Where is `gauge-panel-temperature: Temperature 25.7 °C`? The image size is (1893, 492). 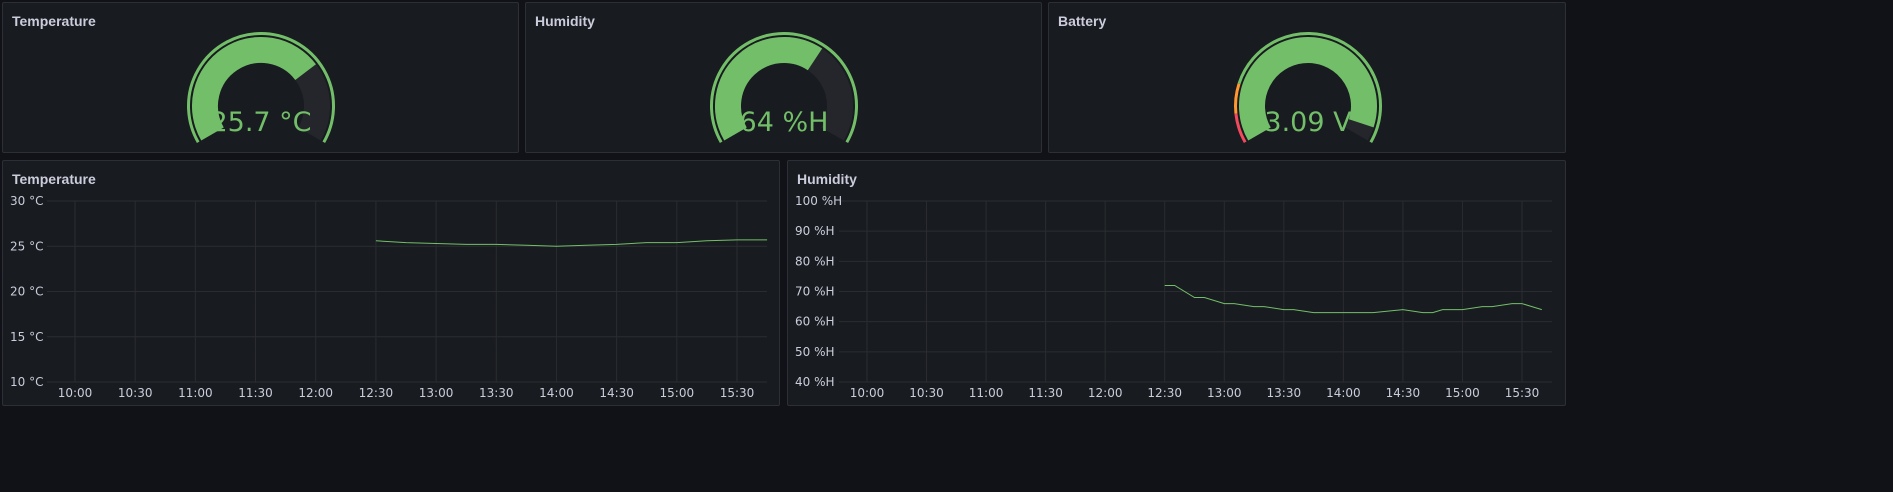
gauge-panel-temperature: Temperature 25.7 °C is located at coordinates (260, 77).